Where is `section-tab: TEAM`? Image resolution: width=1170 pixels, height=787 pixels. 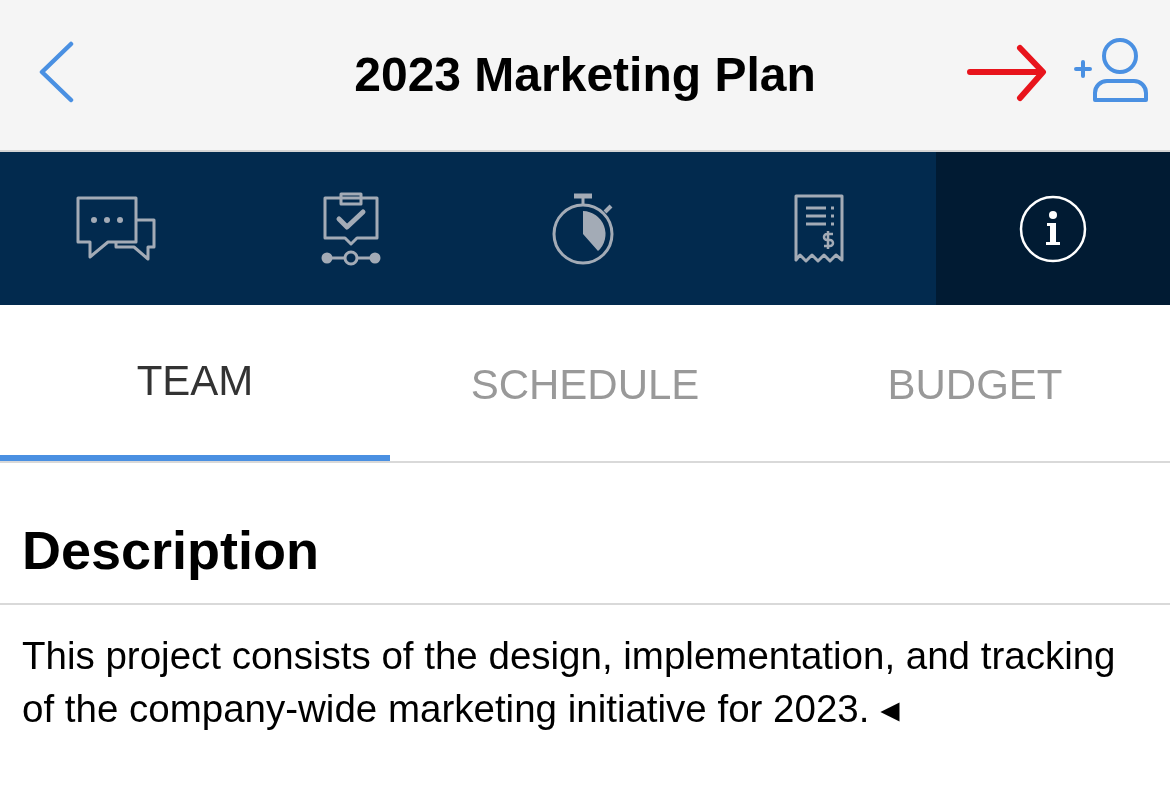 section-tab: TEAM is located at coordinates (195, 383).